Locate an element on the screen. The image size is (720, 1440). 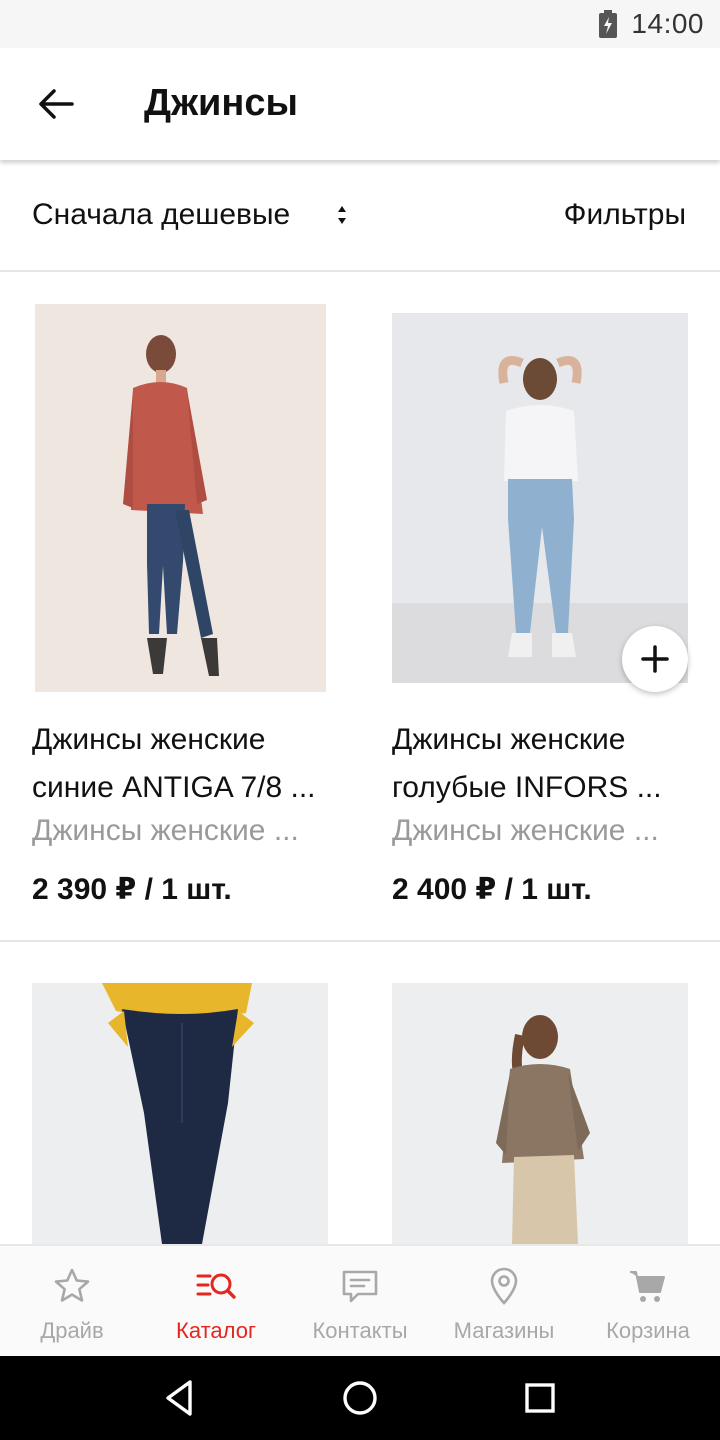
system-recents-icon is located at coordinates (540, 1398).